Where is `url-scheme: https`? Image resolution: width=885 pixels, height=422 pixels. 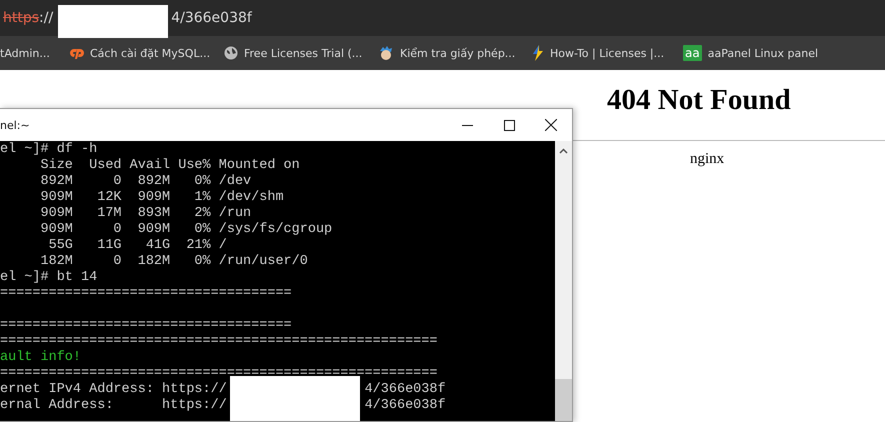
url-scheme: https is located at coordinates (21, 18).